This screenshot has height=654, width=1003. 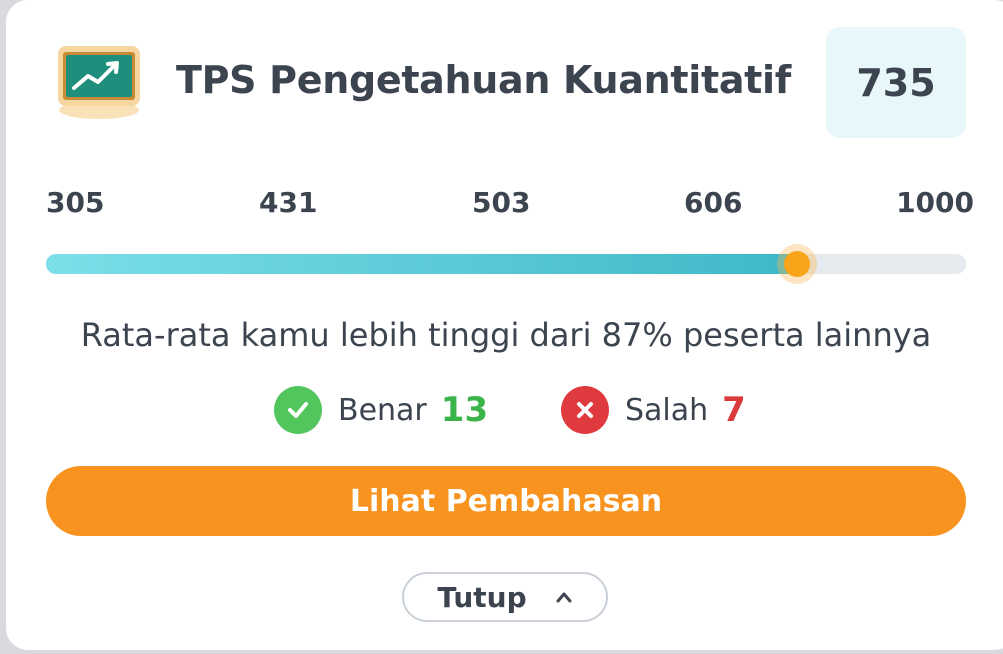 I want to click on page-title: TPS Pengetahuan Kuantitatif, so click(x=484, y=80).